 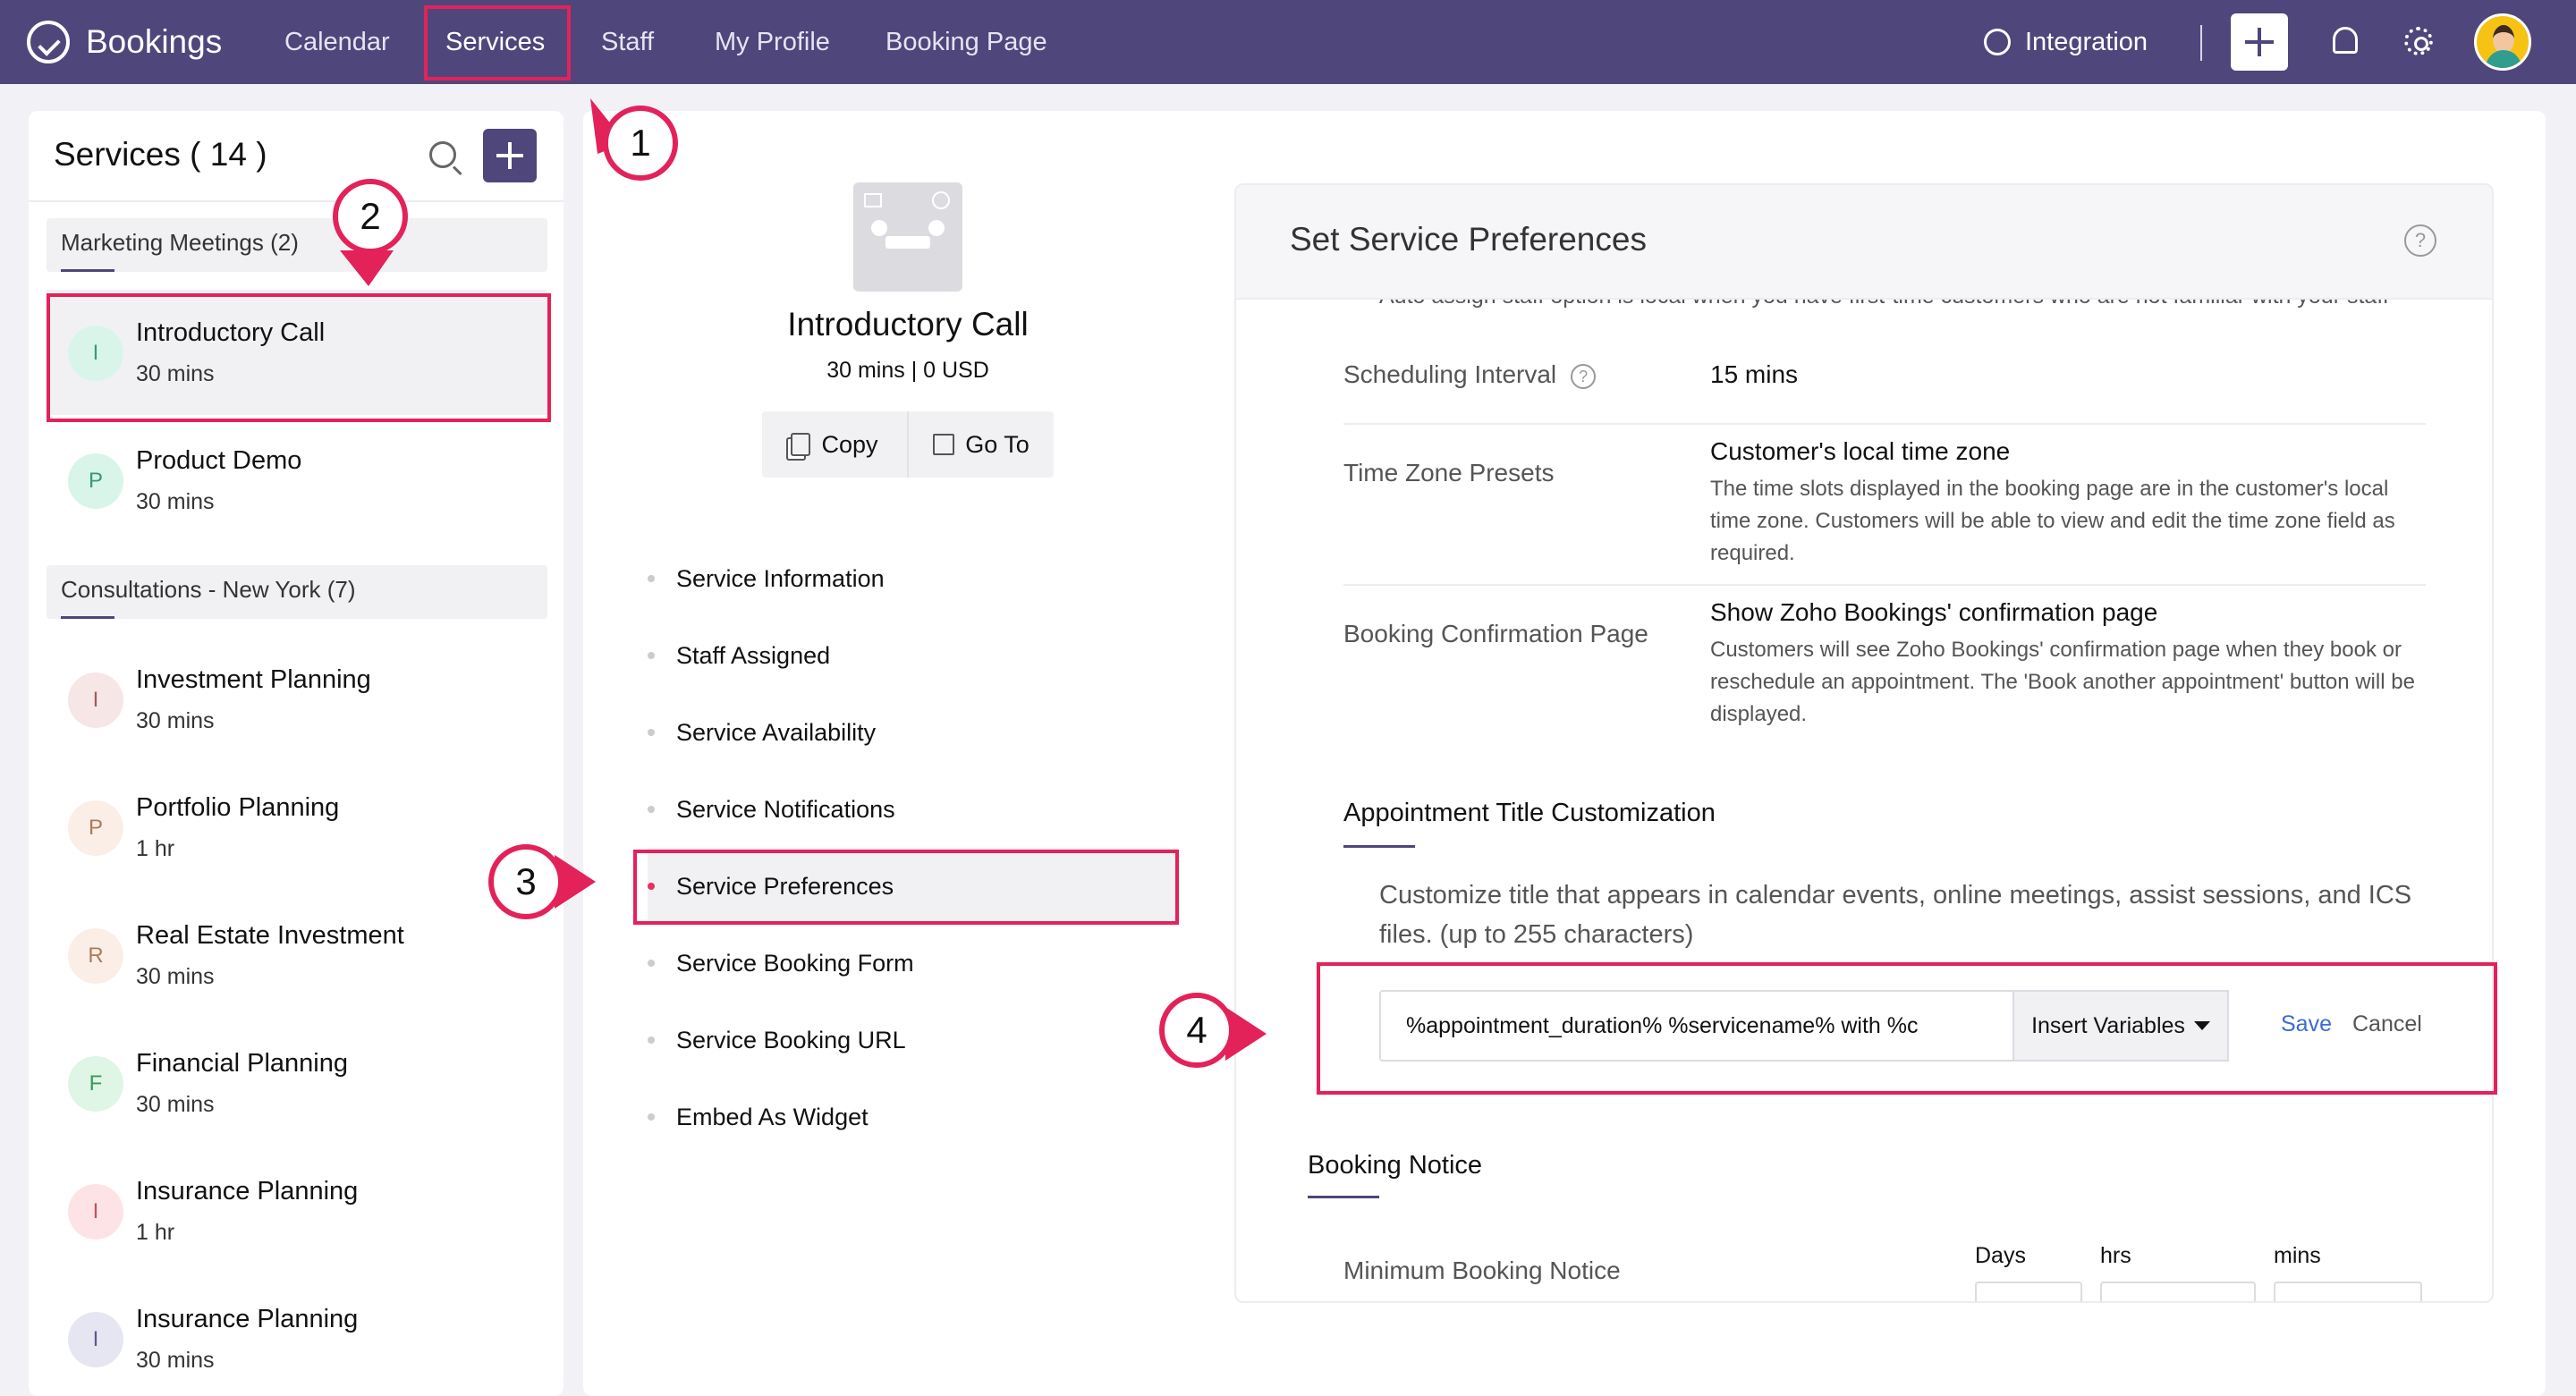 What do you see at coordinates (966, 42) in the screenshot?
I see `nav-booking-page: Booking Page` at bounding box center [966, 42].